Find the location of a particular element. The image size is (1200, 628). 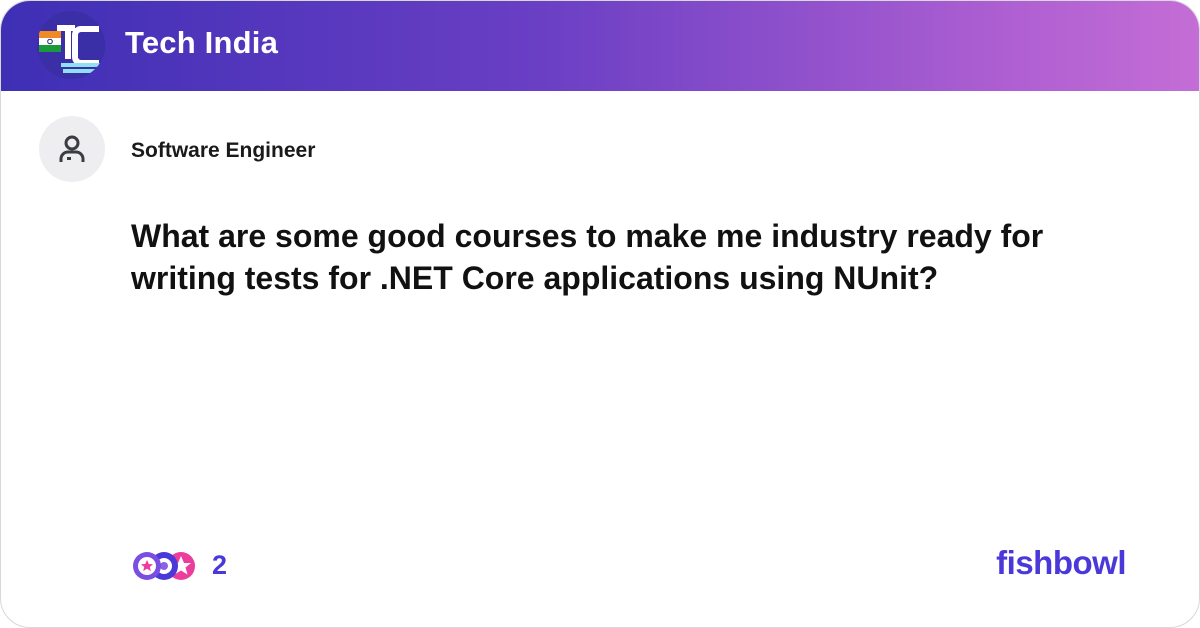

fishbowl-logo: fishbowl is located at coordinates (1061, 563).